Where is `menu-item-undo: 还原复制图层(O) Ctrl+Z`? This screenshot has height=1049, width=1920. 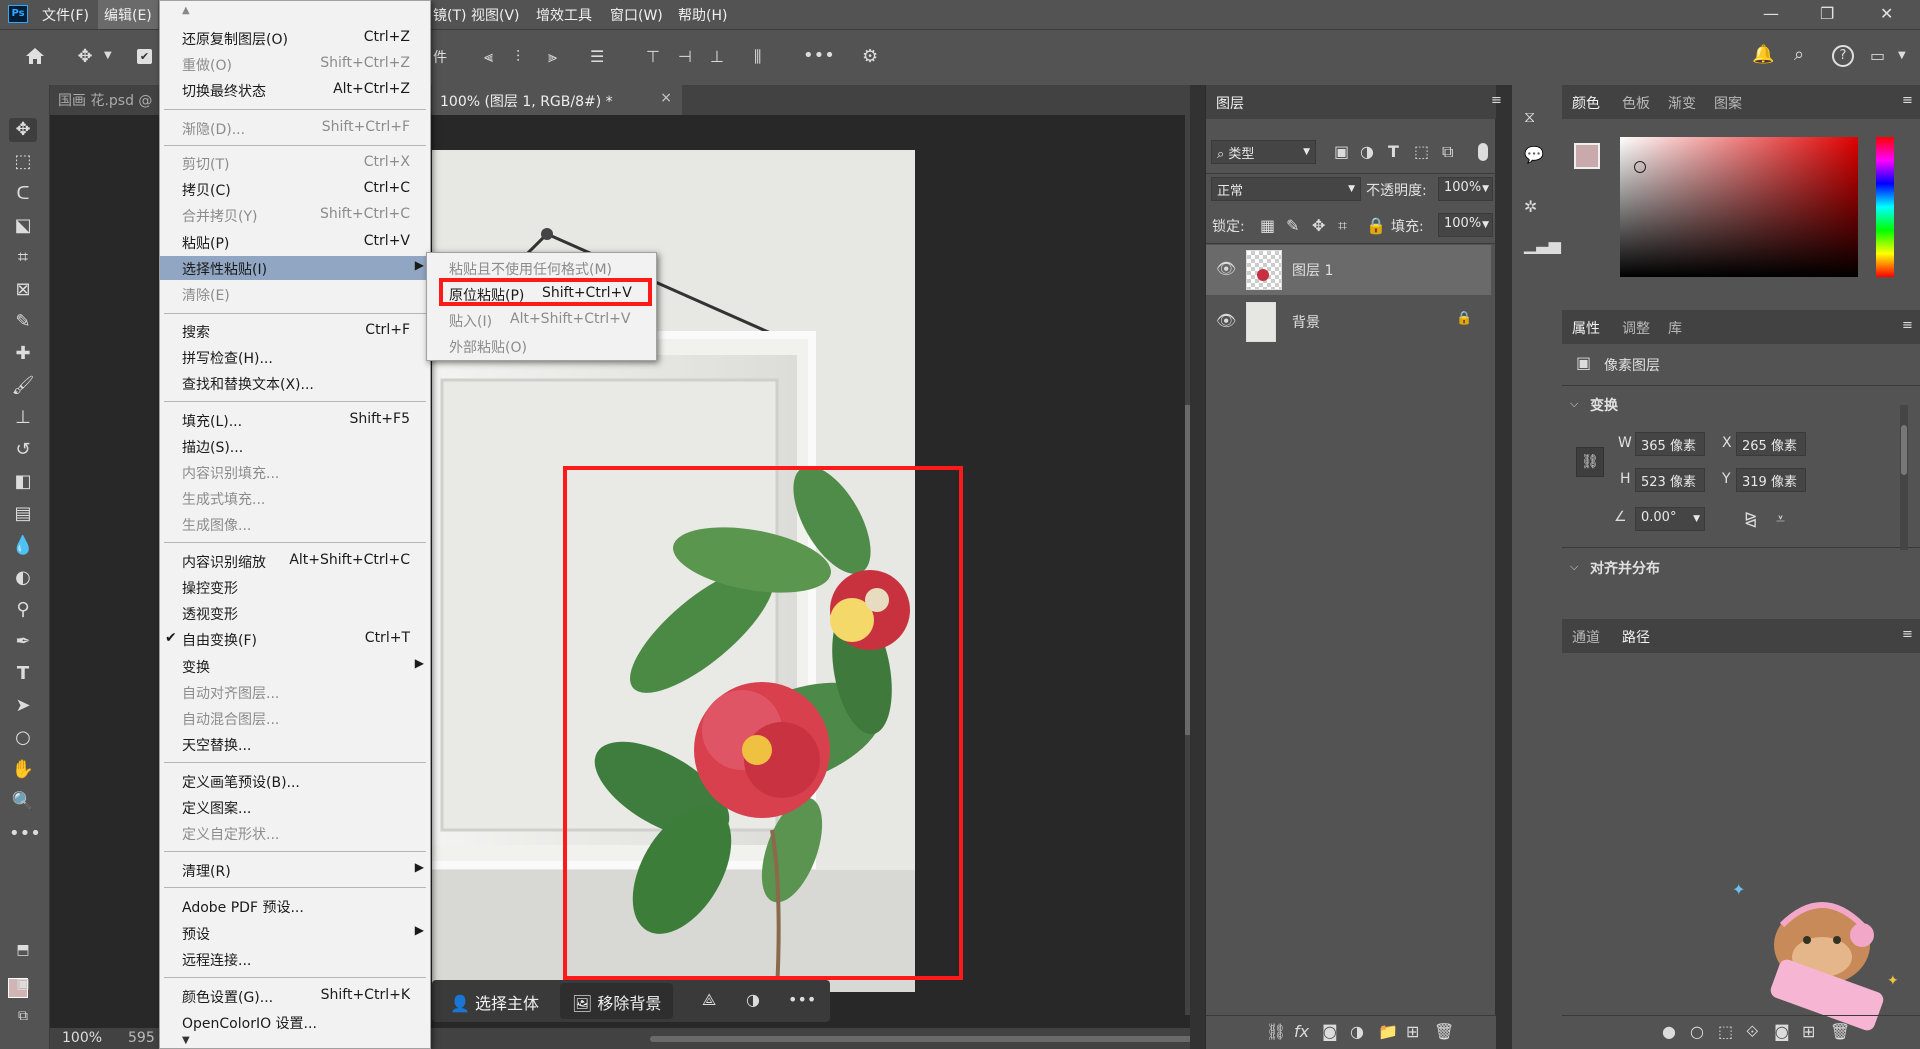
menu-item-undo: 还原复制图层(O) Ctrl+Z is located at coordinates (295, 38).